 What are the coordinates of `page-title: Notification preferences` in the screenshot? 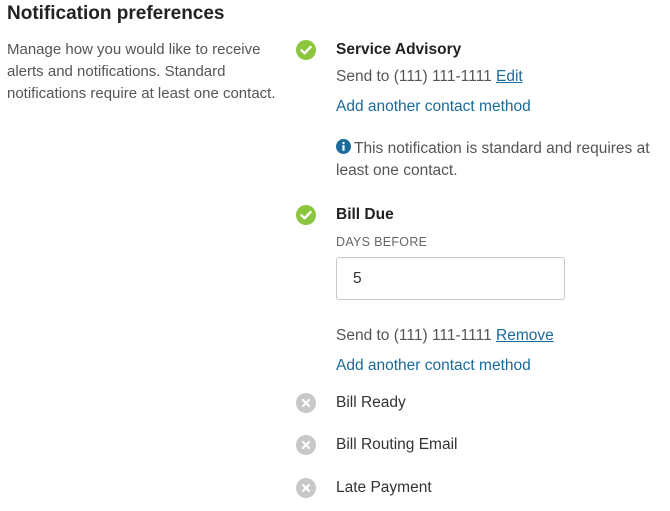 It's located at (116, 13).